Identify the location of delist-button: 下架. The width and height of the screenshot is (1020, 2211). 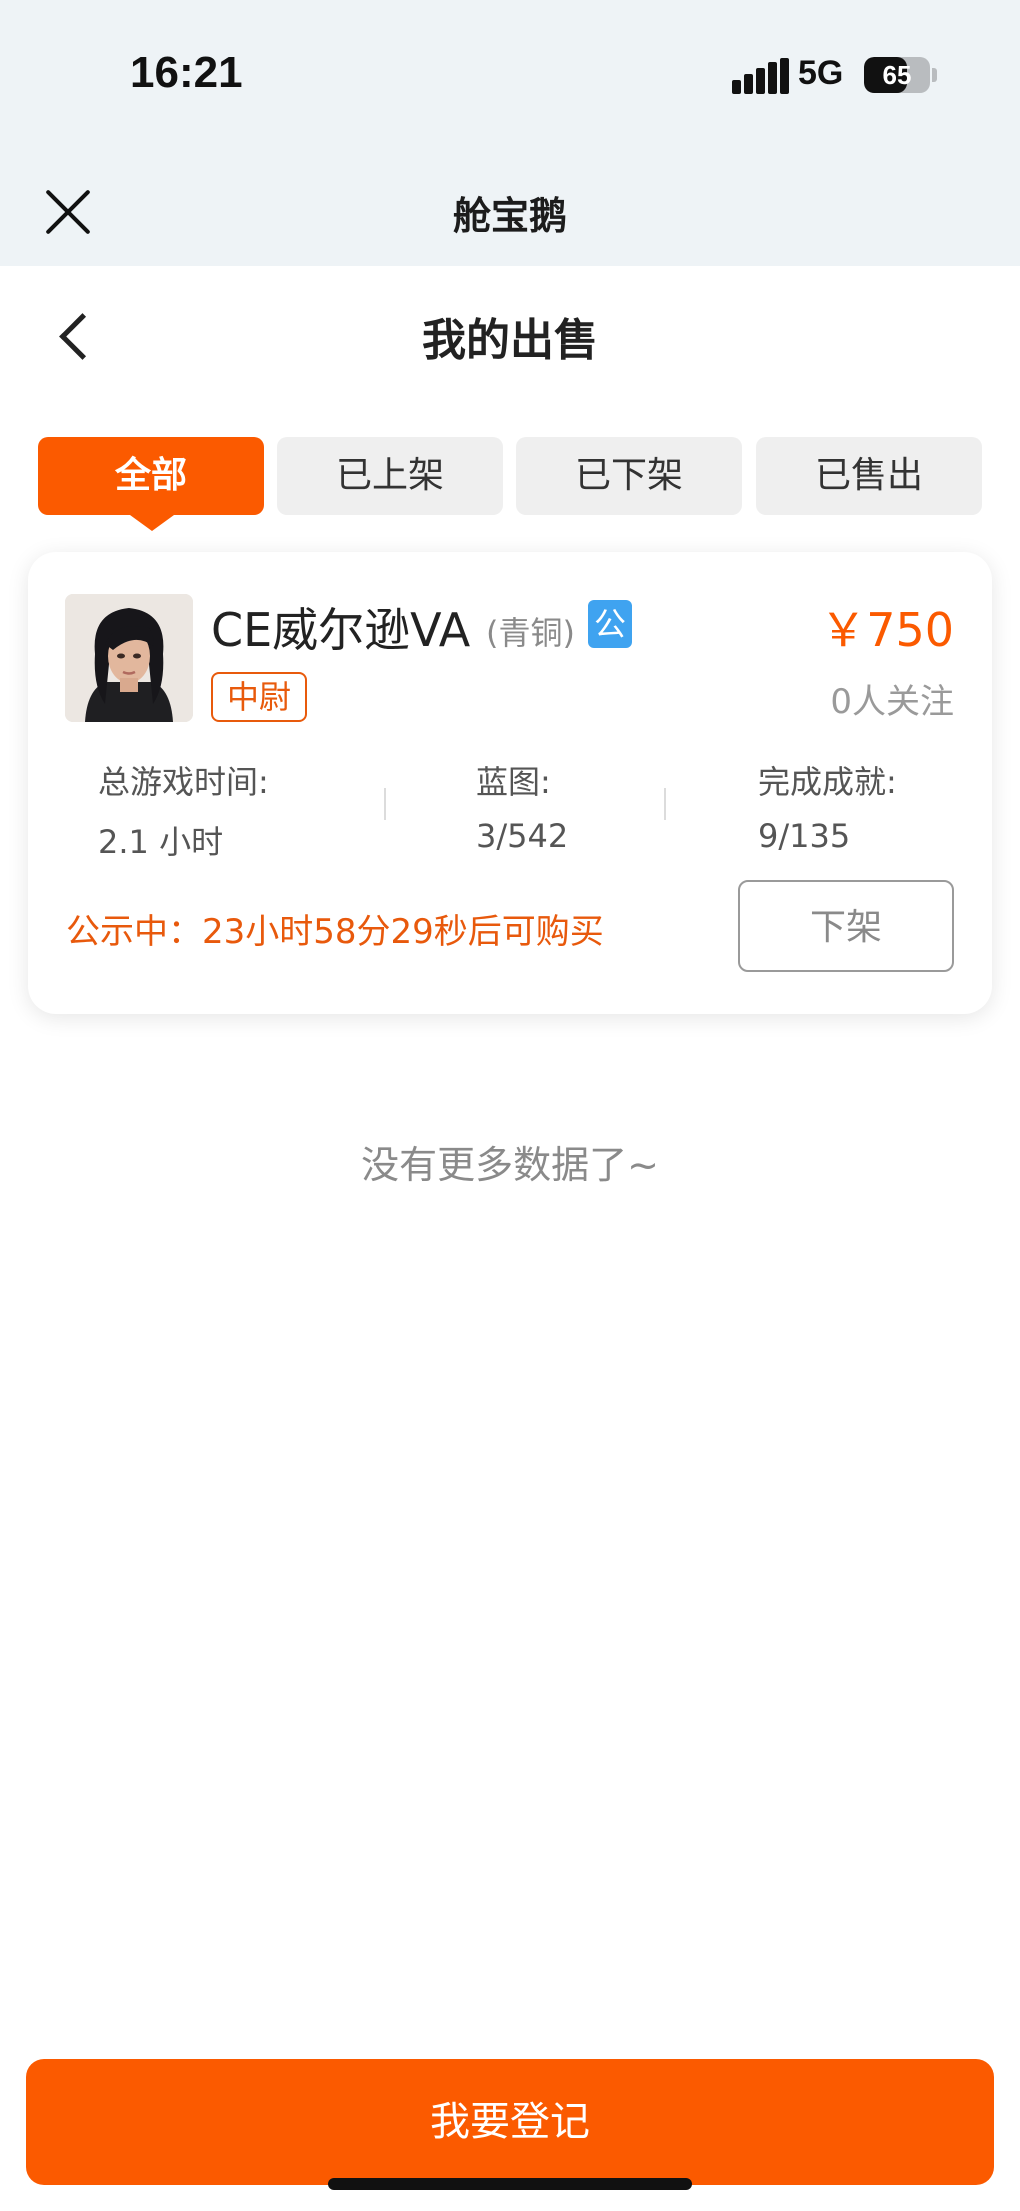
(846, 926).